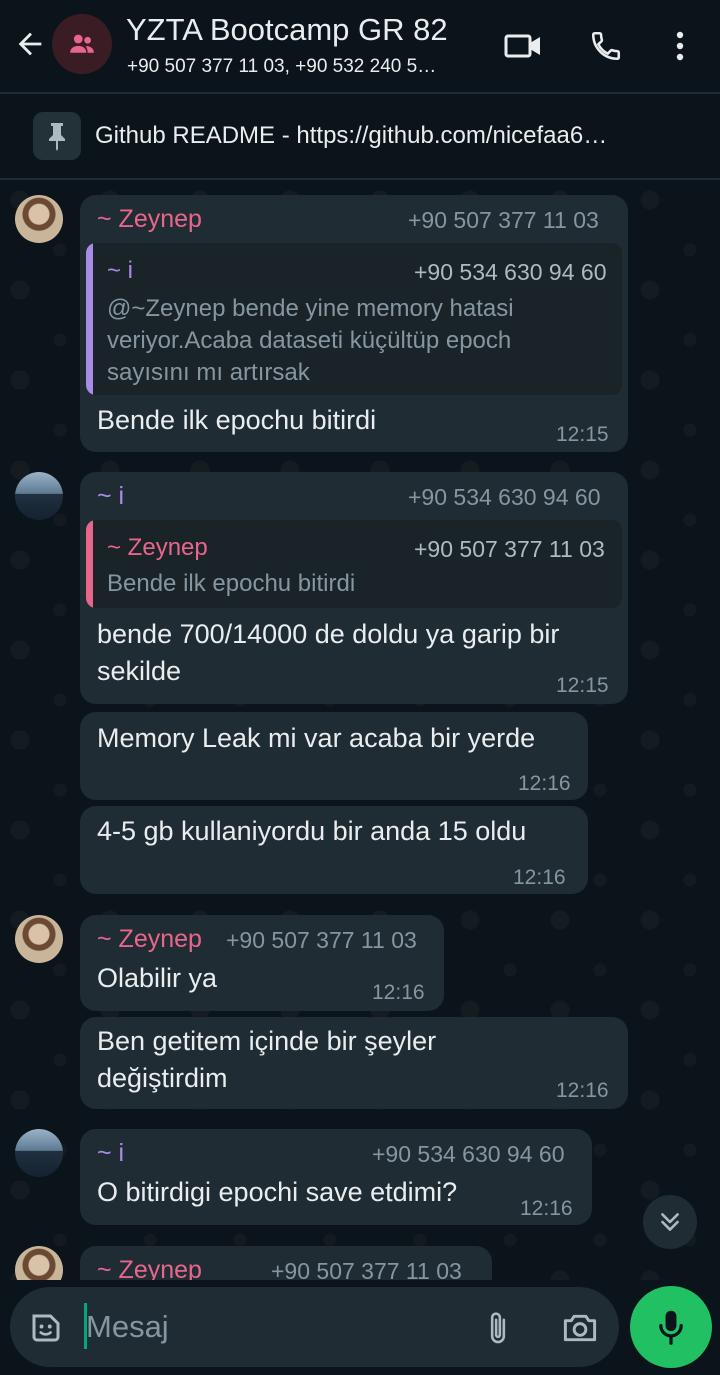  Describe the element at coordinates (670, 1222) in the screenshot. I see `scroll-down-icon` at that location.